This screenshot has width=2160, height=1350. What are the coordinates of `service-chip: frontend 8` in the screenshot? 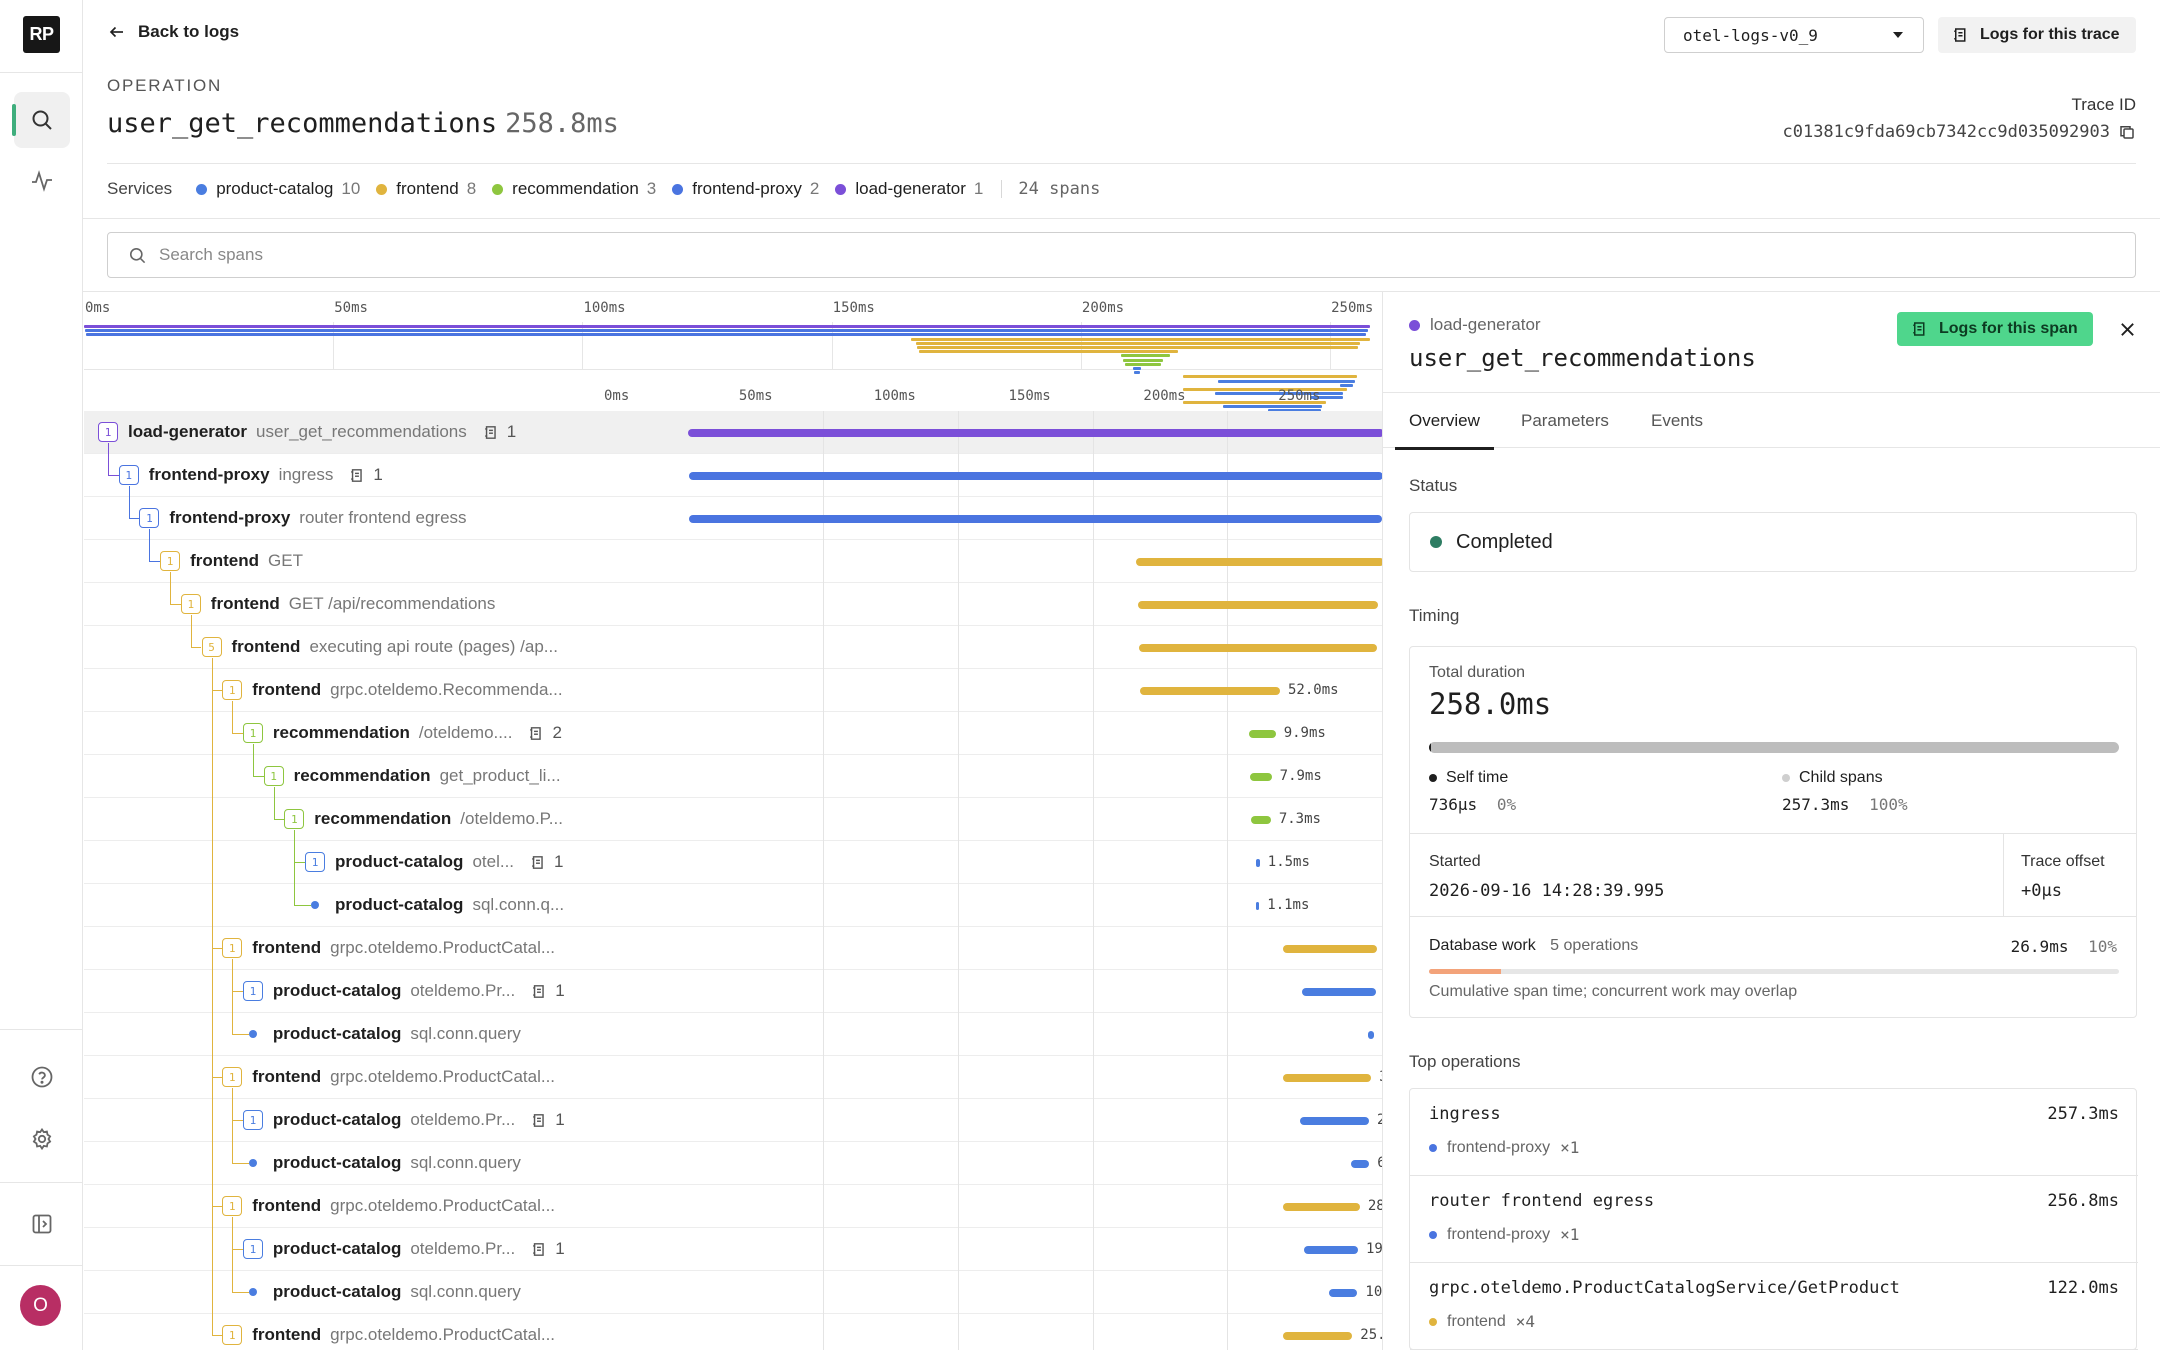 It's located at (426, 189).